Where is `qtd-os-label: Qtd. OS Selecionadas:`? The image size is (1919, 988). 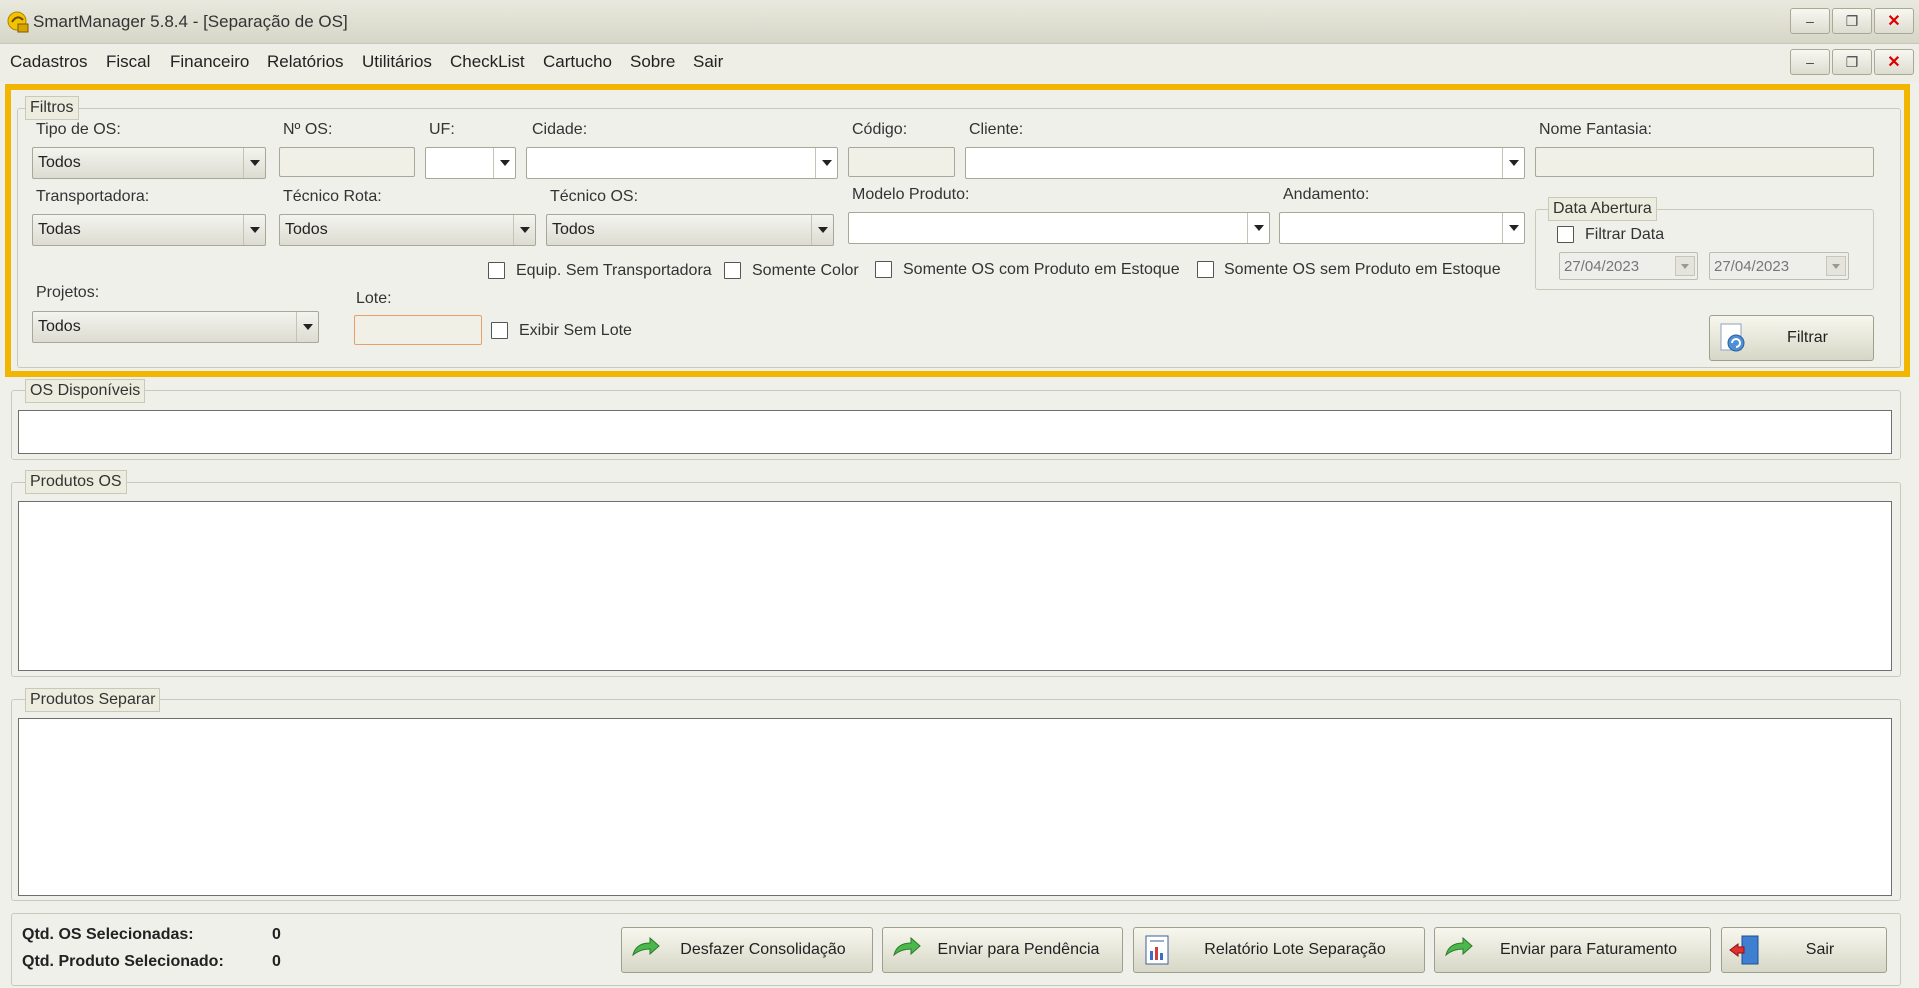 qtd-os-label: Qtd. OS Selecionadas: is located at coordinates (108, 934).